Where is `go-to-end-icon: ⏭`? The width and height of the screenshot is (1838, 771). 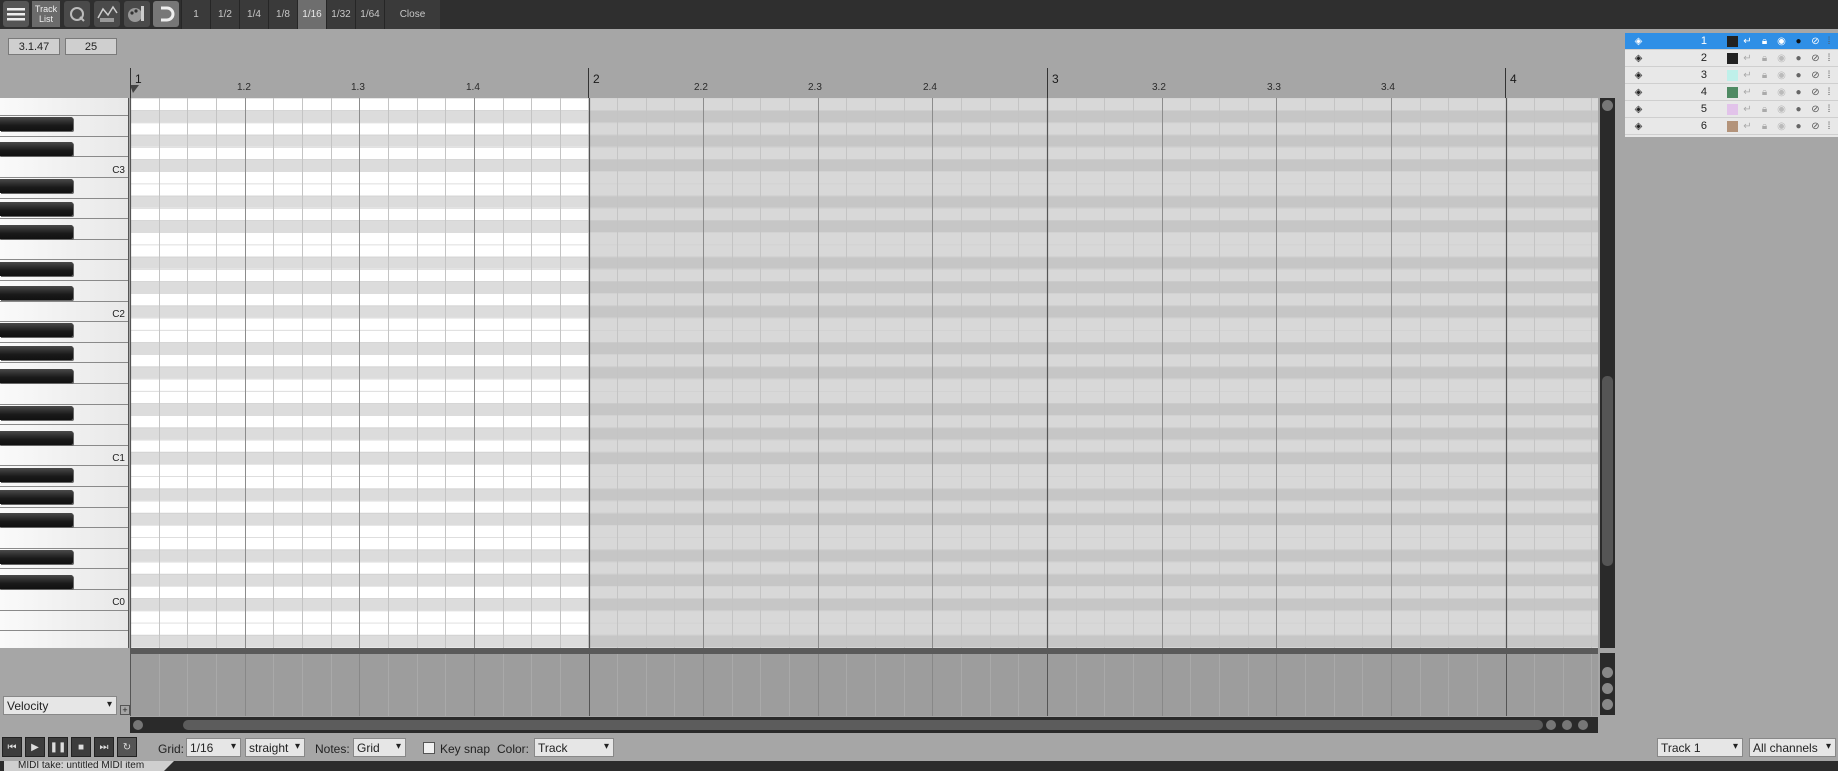
go-to-end-icon: ⏭ is located at coordinates (104, 747).